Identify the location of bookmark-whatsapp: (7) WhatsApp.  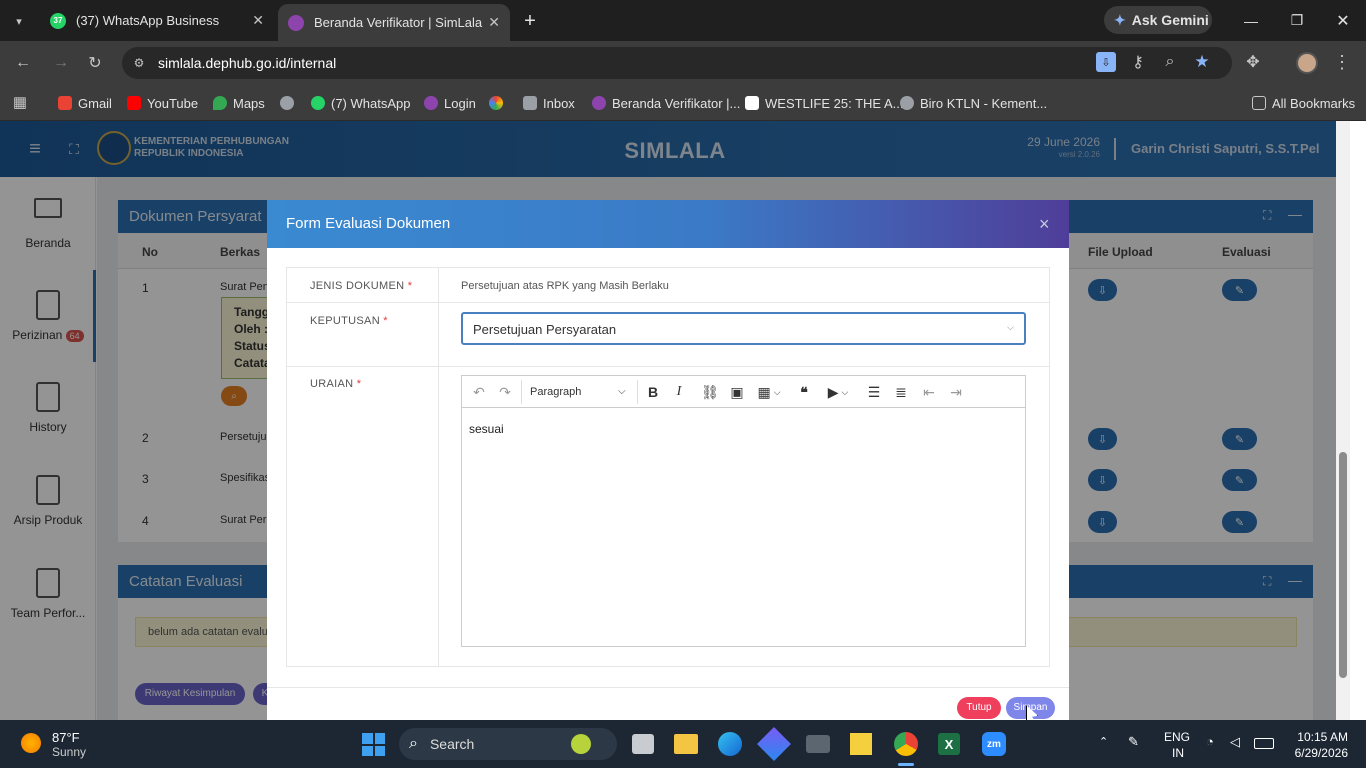
(360, 103).